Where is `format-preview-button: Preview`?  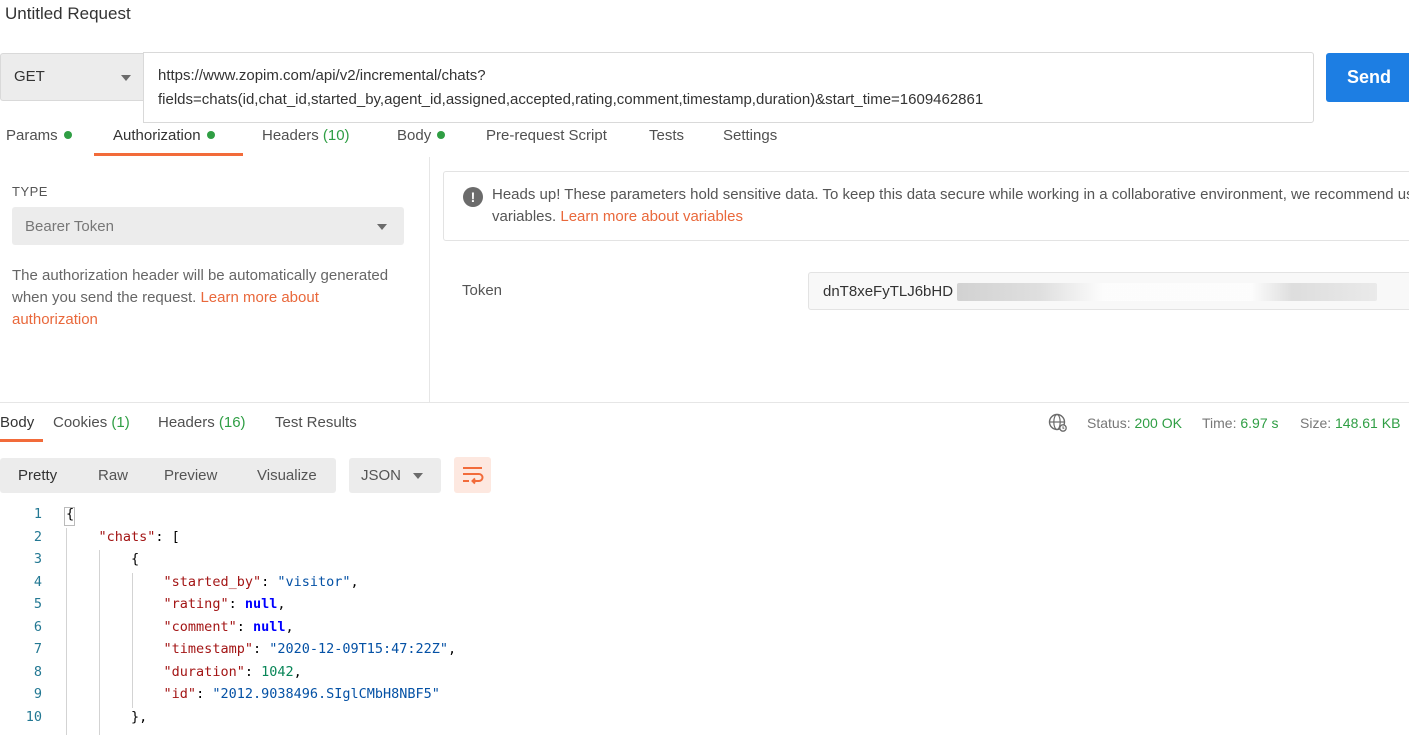 format-preview-button: Preview is located at coordinates (190, 475).